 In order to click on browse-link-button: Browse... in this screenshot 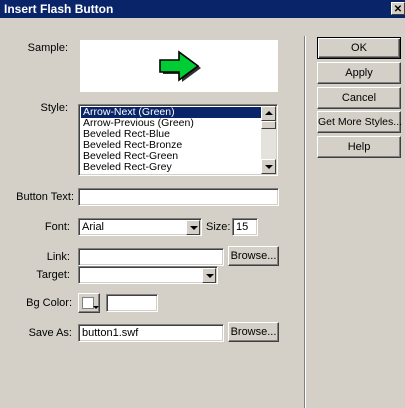, I will do `click(253, 256)`.